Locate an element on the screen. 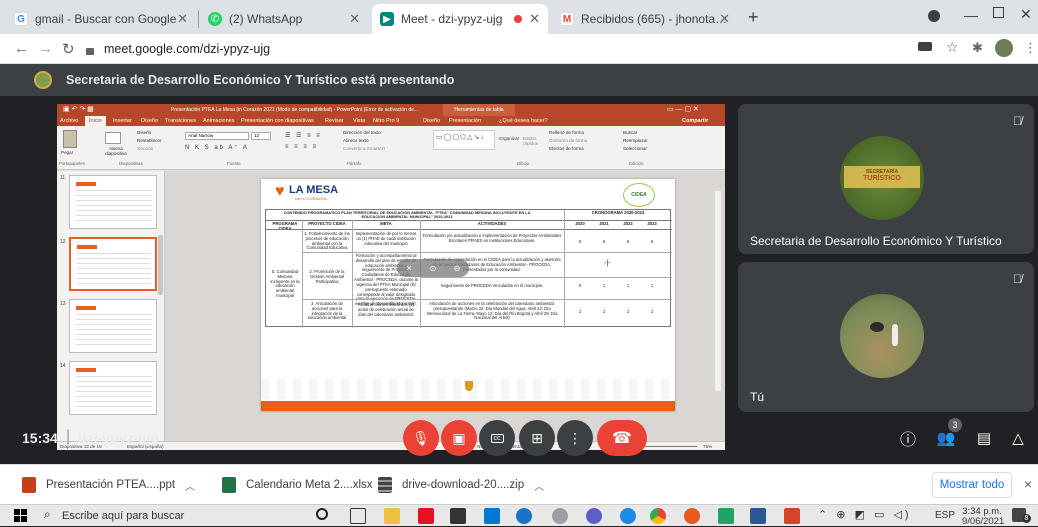  thumbnails-scrollbar is located at coordinates (160, 265).